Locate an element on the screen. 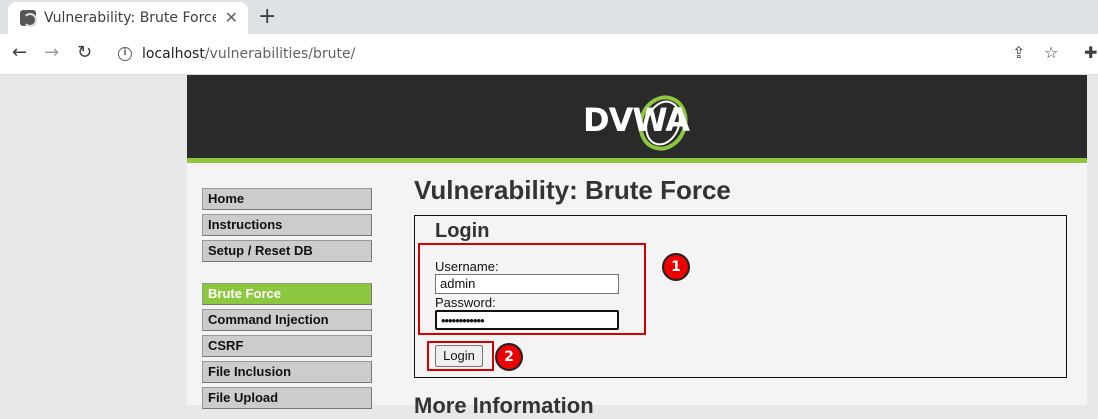  menu-item-home: Home is located at coordinates (287, 199).